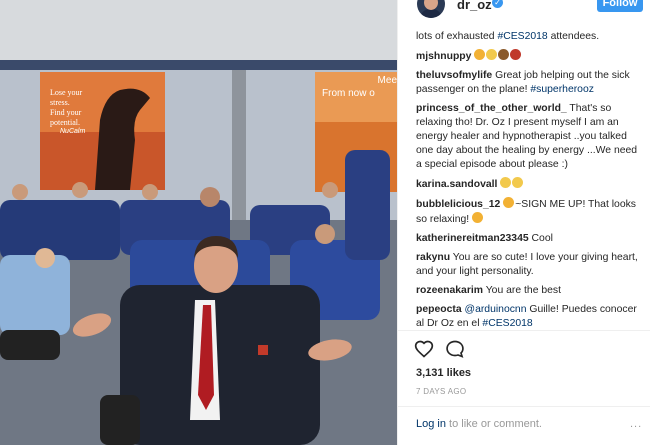 The width and height of the screenshot is (650, 445). What do you see at coordinates (66, 112) in the screenshot?
I see `banner-text-line: Find your` at bounding box center [66, 112].